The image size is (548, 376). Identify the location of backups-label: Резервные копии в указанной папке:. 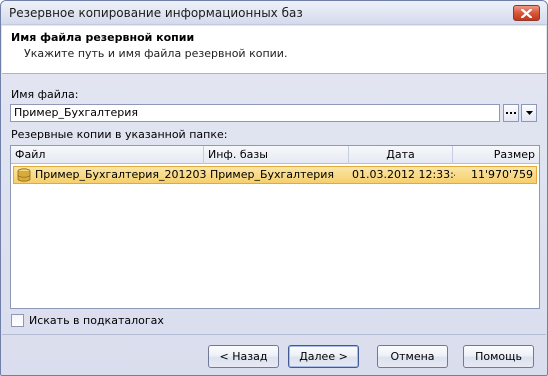
(119, 134).